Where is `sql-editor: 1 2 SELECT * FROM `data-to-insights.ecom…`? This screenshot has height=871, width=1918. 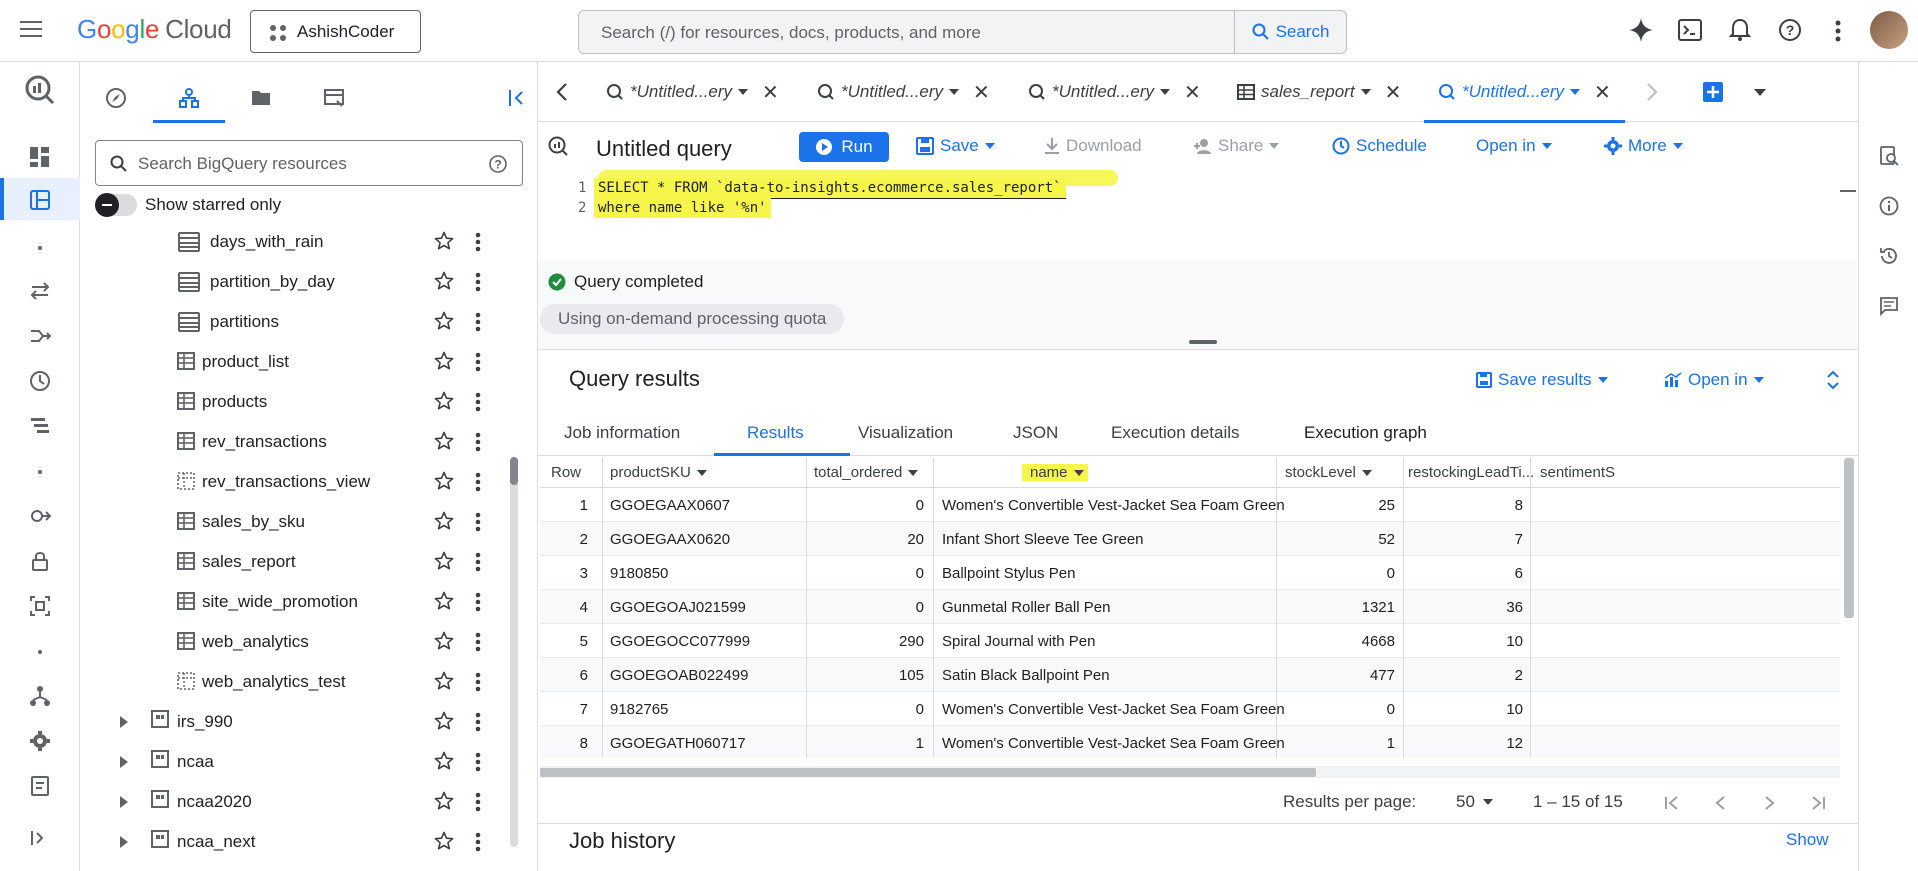
sql-editor: 1 2 SELECT * FROM `data-to-insights.ecom… is located at coordinates (1198, 216).